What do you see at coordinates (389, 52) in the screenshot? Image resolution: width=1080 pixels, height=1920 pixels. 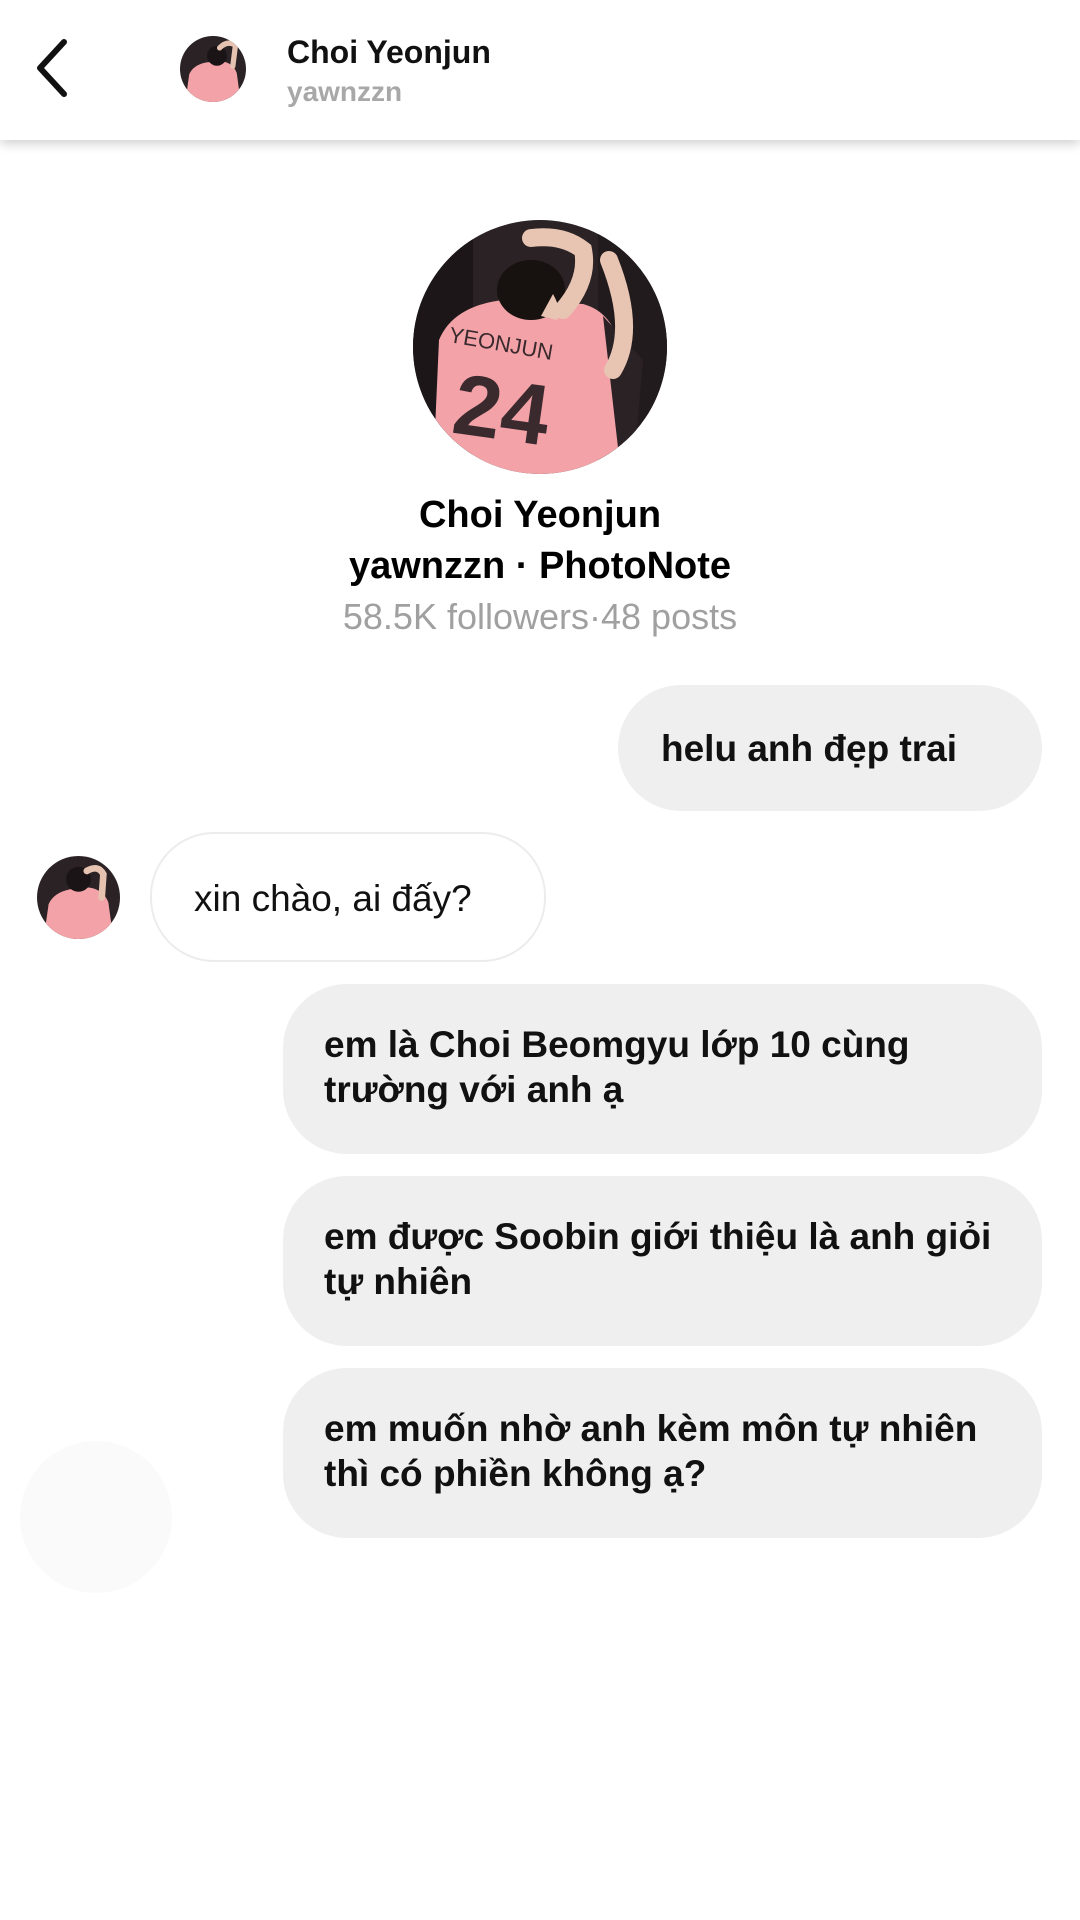 I see `header-name: Choi Yeonjun` at bounding box center [389, 52].